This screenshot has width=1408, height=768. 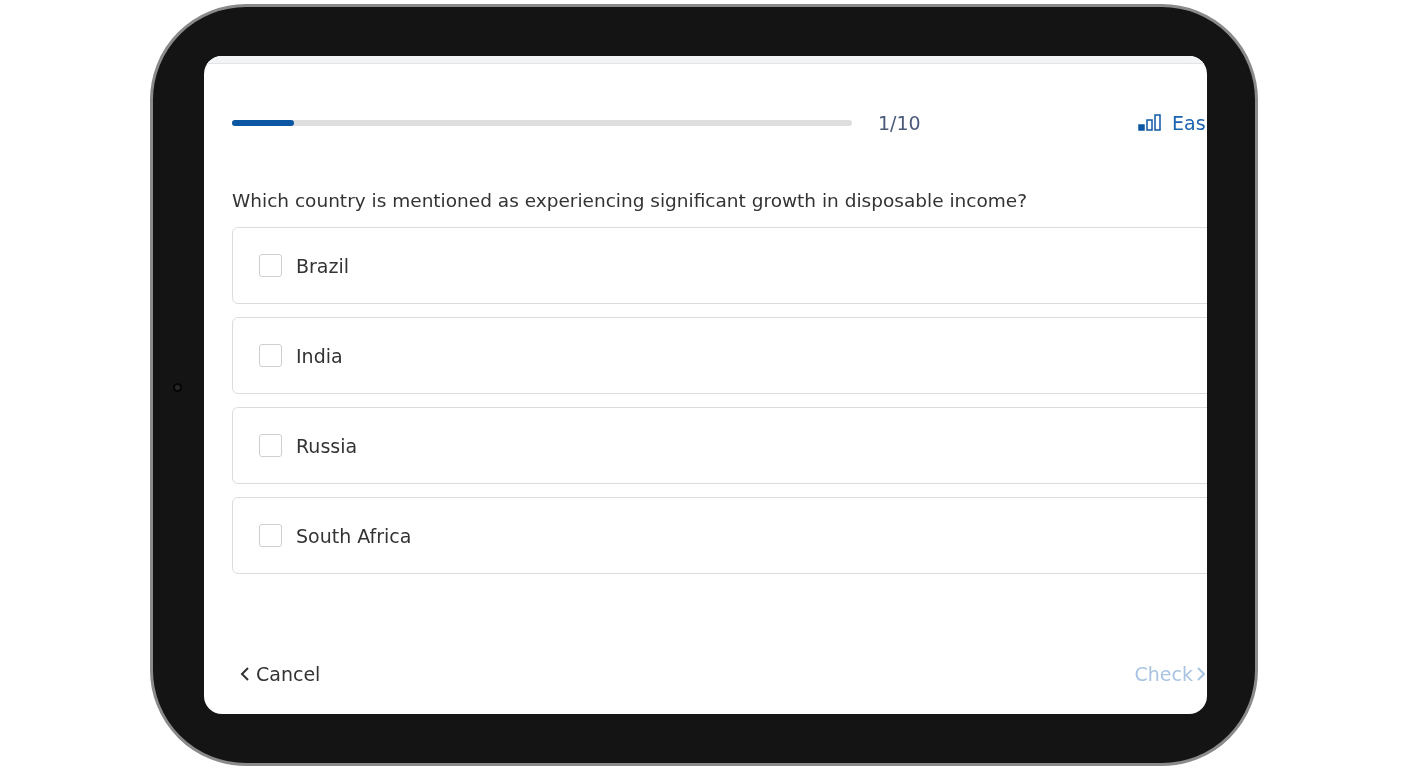 I want to click on chevron-right-icon, so click(x=1201, y=673).